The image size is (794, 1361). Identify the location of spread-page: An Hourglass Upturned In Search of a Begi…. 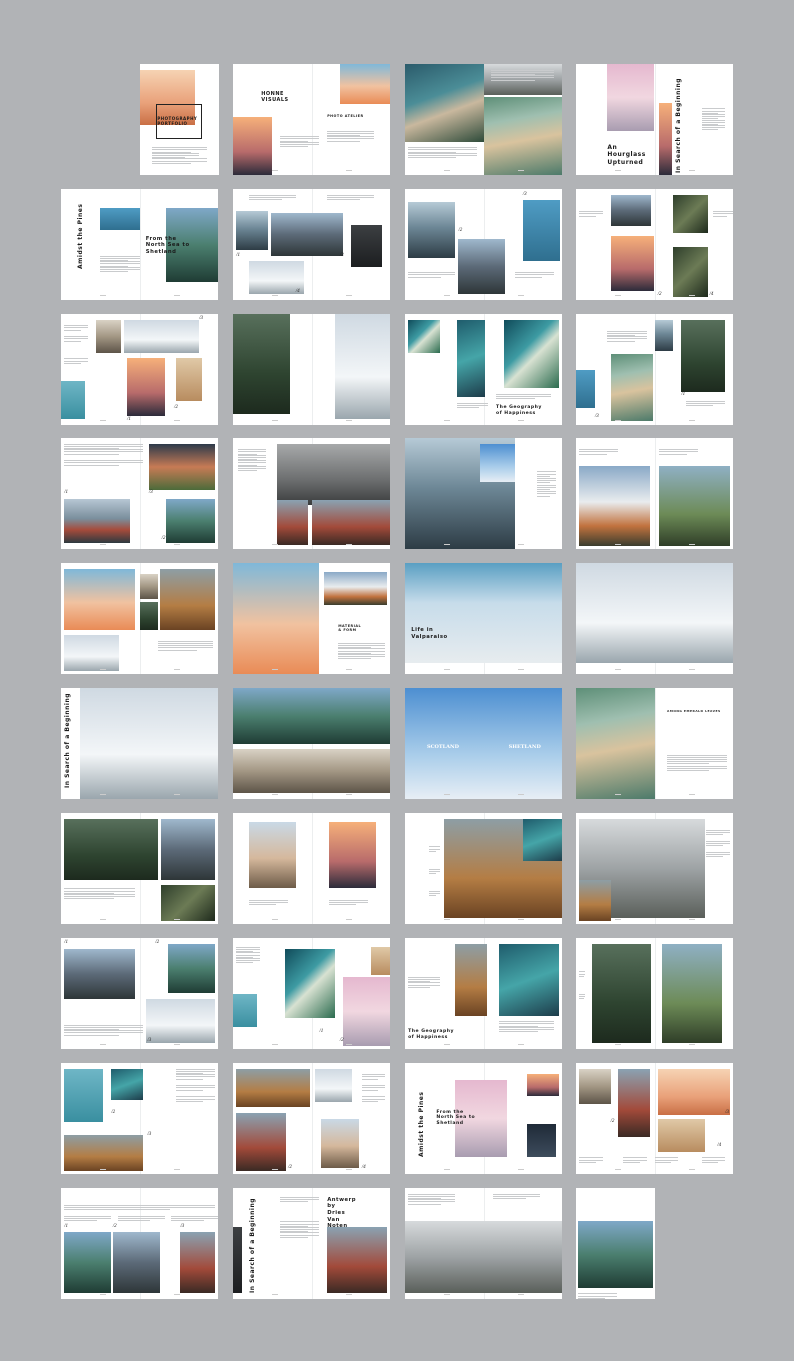
(654, 119).